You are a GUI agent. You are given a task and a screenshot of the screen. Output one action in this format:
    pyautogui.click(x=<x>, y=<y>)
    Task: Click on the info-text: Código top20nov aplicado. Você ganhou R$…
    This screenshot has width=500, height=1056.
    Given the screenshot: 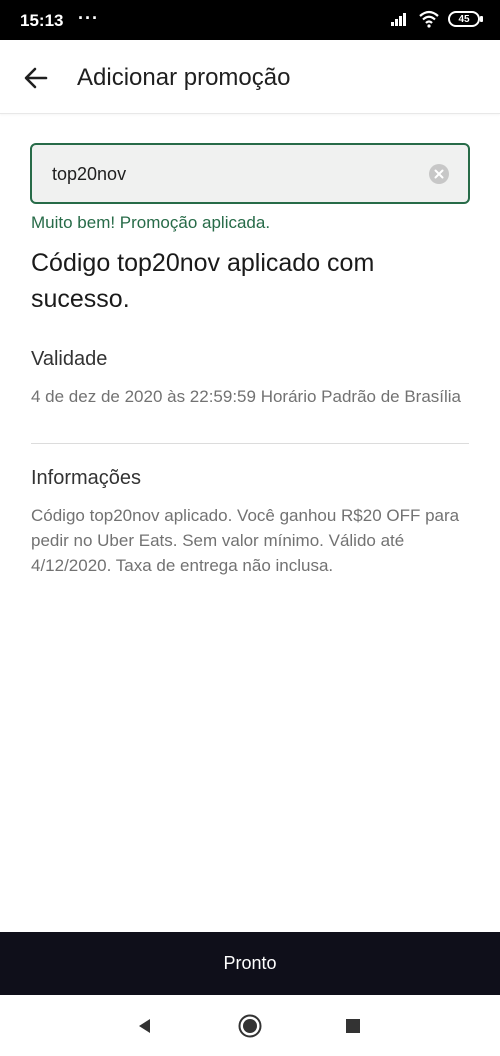 What is the action you would take?
    pyautogui.click(x=245, y=540)
    